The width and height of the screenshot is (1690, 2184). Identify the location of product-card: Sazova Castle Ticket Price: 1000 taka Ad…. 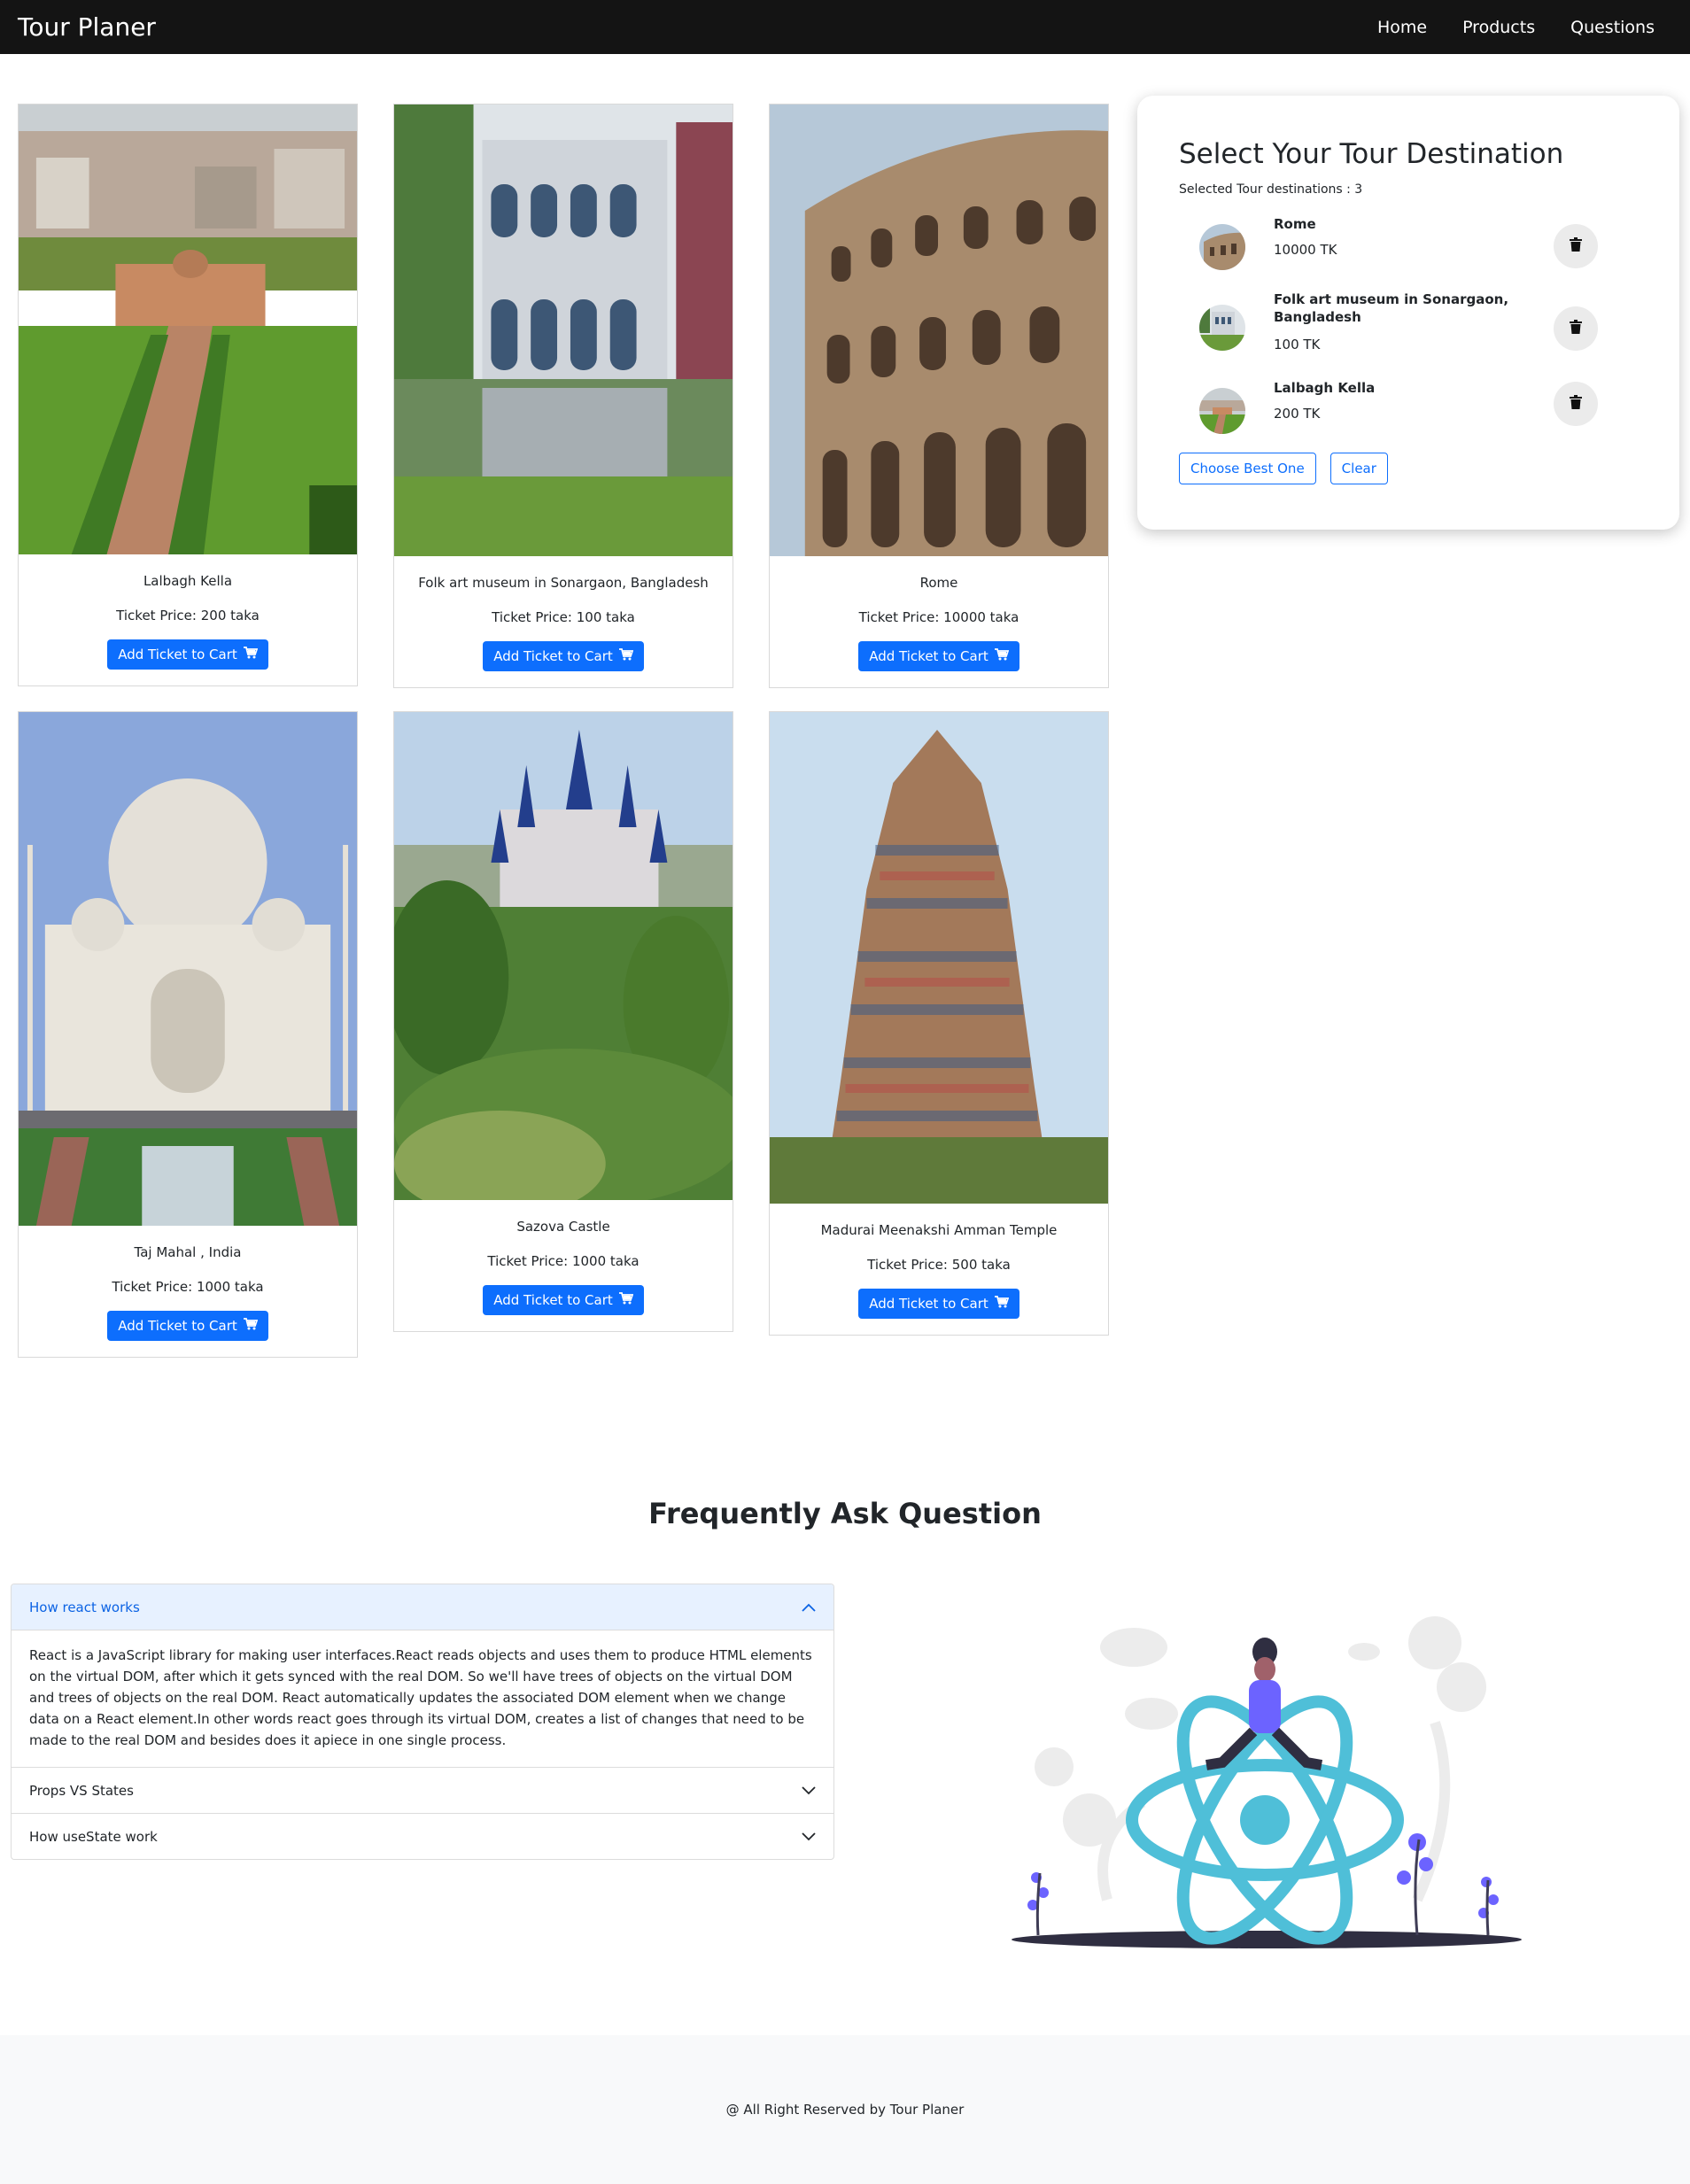
(563, 1021).